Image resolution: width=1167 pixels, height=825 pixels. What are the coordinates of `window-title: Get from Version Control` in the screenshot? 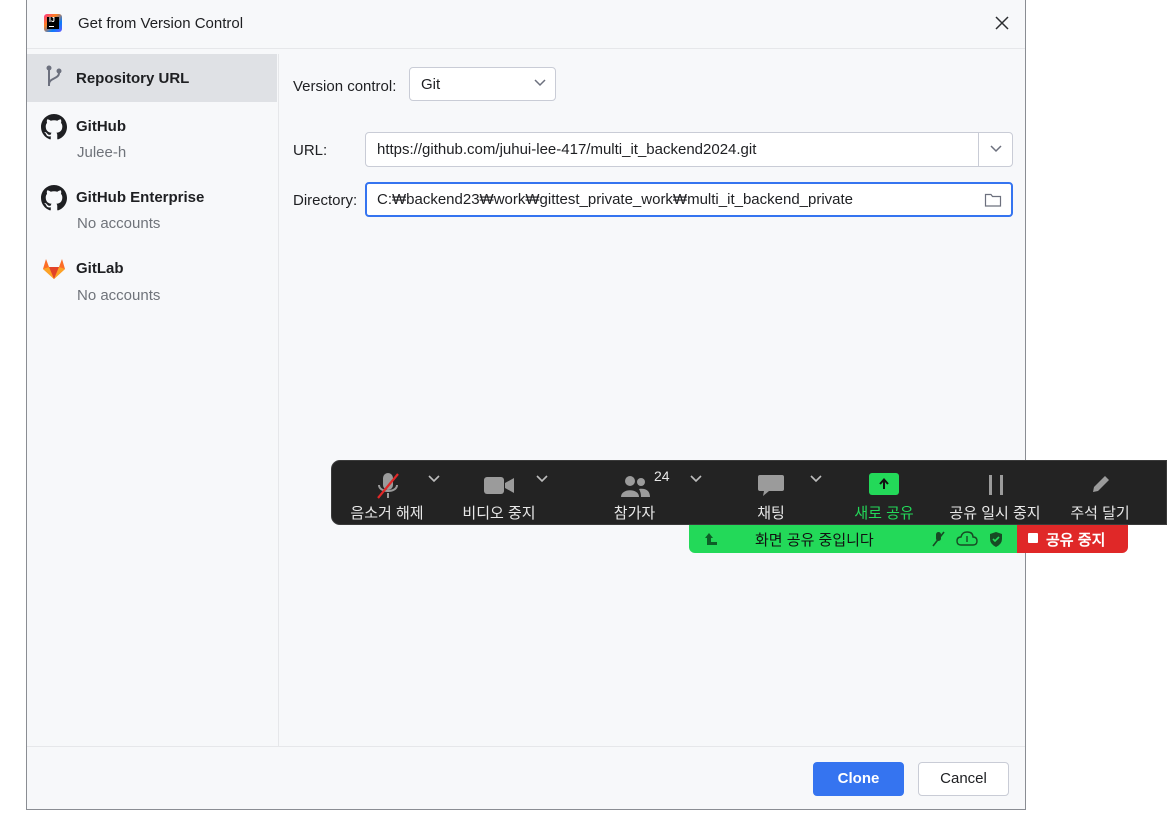 It's located at (161, 23).